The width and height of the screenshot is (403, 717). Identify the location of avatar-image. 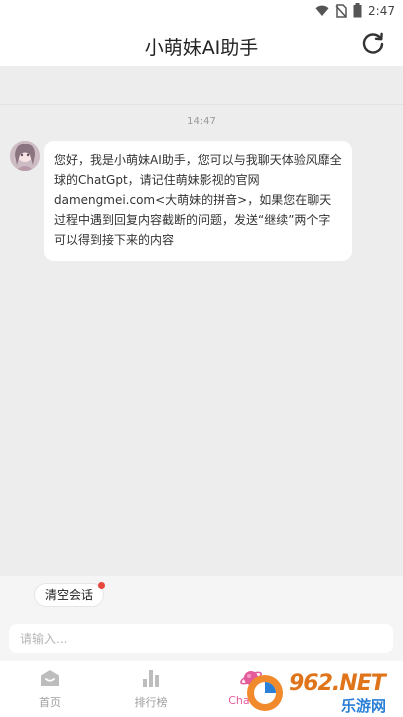
(25, 156).